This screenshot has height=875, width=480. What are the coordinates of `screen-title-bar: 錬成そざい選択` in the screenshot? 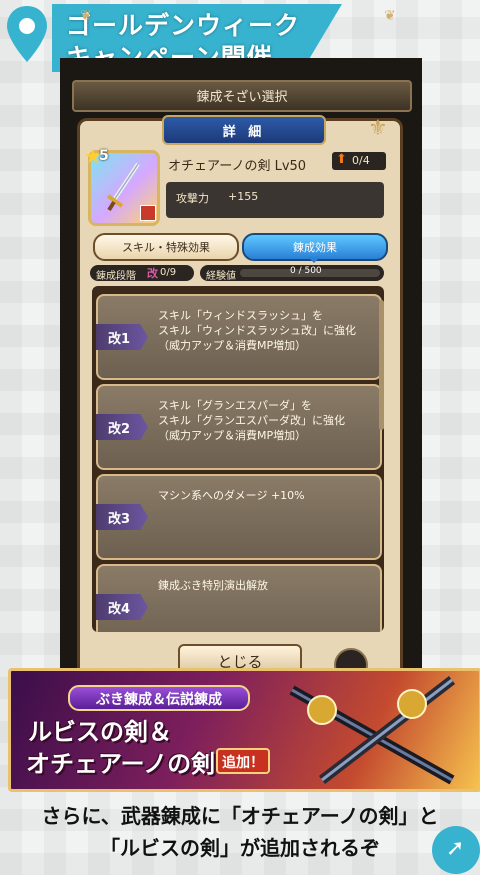 It's located at (242, 96).